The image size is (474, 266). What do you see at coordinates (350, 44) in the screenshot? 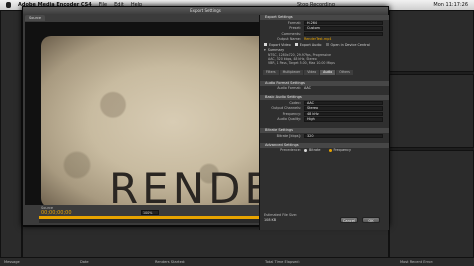
I see `device-central-label: Open in Device Central` at bounding box center [350, 44].